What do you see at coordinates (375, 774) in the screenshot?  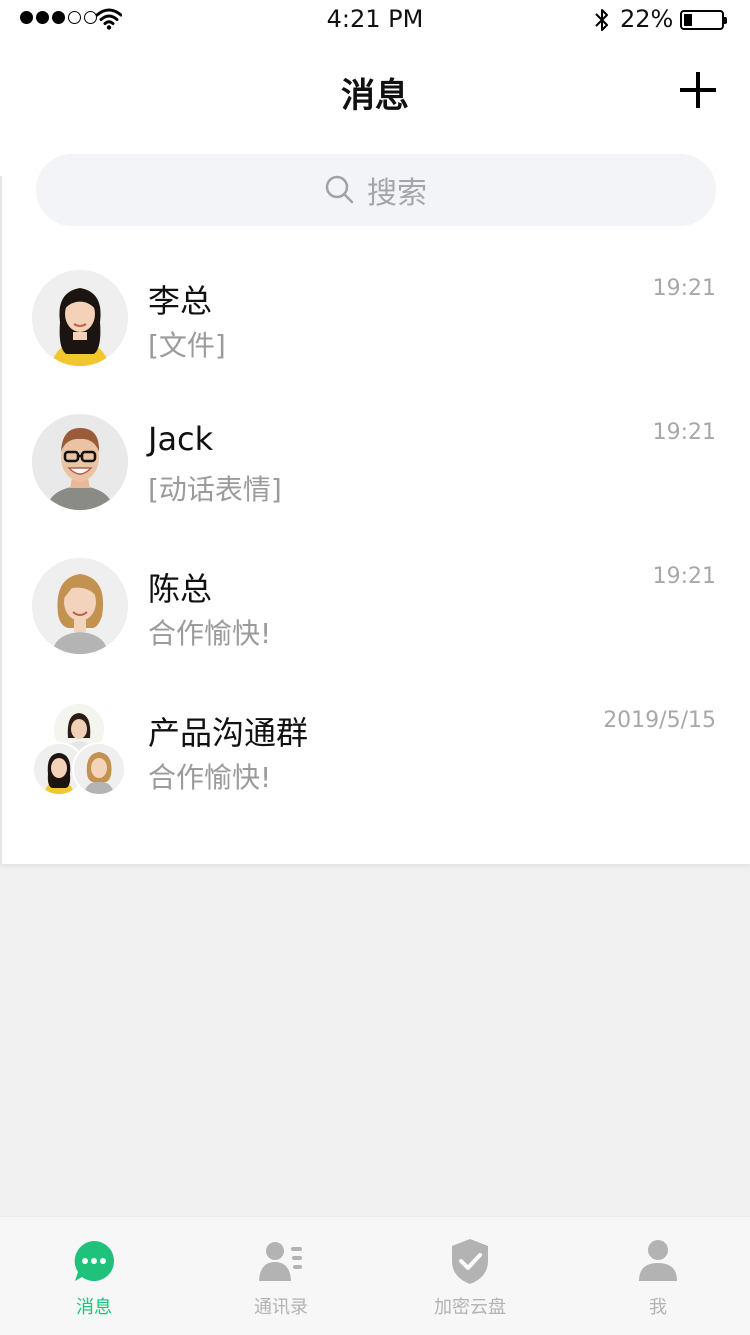 I see `conversation-item: 产品沟通群 合作愉快! 2019/5/15` at bounding box center [375, 774].